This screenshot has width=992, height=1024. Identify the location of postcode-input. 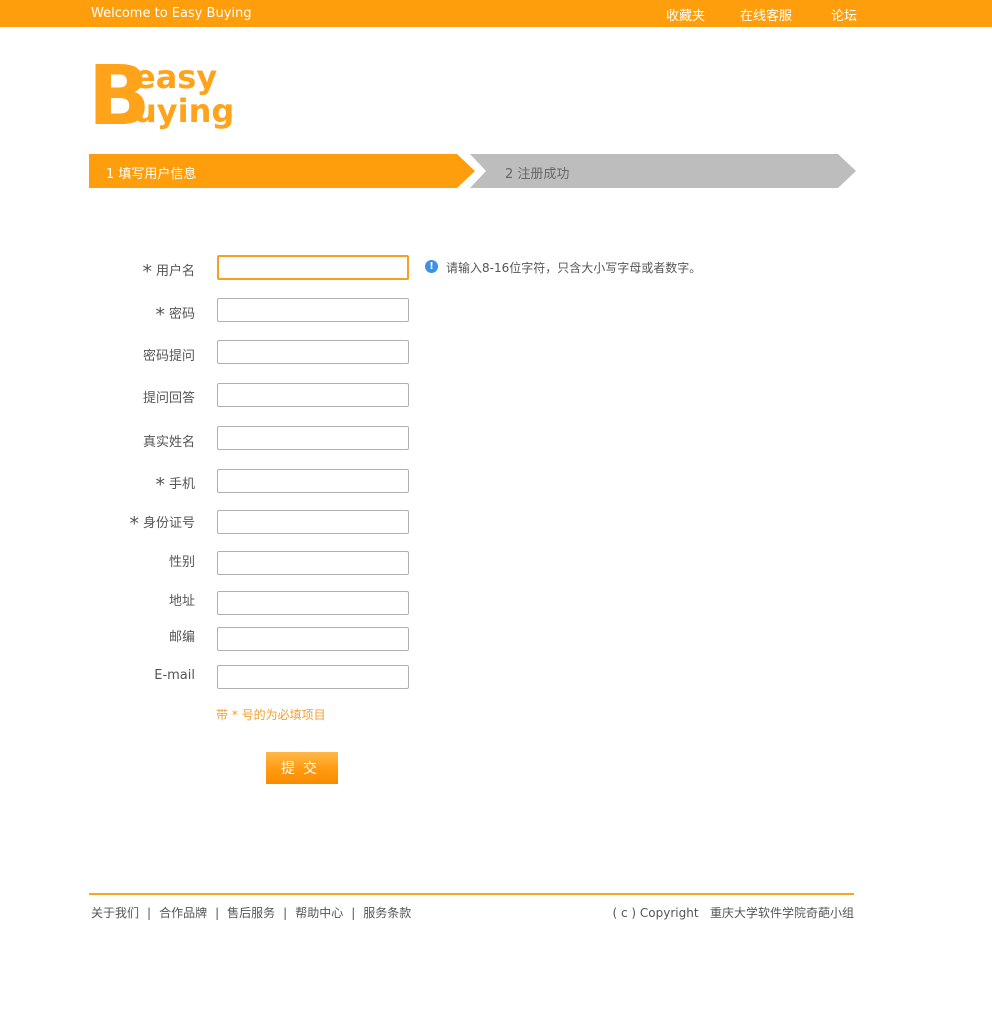
(313, 639).